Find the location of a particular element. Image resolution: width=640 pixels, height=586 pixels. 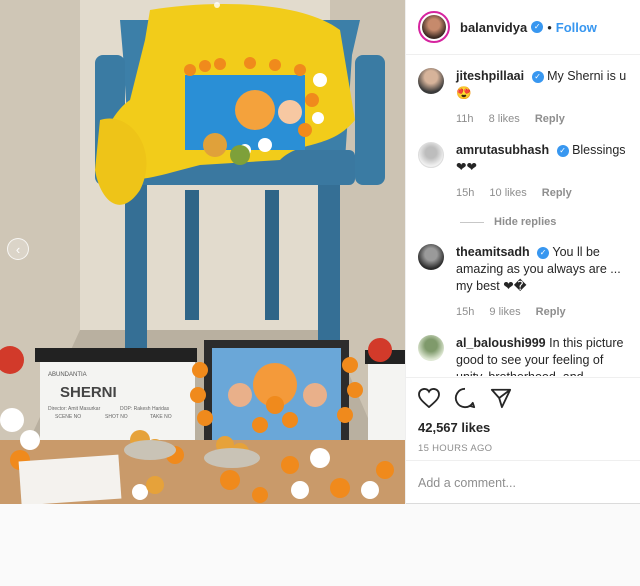

svg-text: Director: Amit Masurkar is located at coordinates (74, 409).